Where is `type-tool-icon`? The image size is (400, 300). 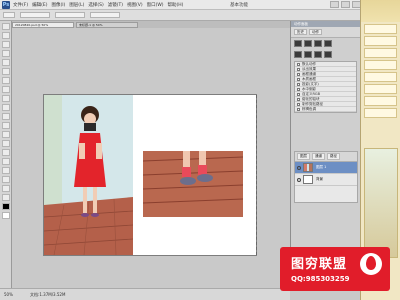
type-tool-icon is located at coordinates (6, 161).